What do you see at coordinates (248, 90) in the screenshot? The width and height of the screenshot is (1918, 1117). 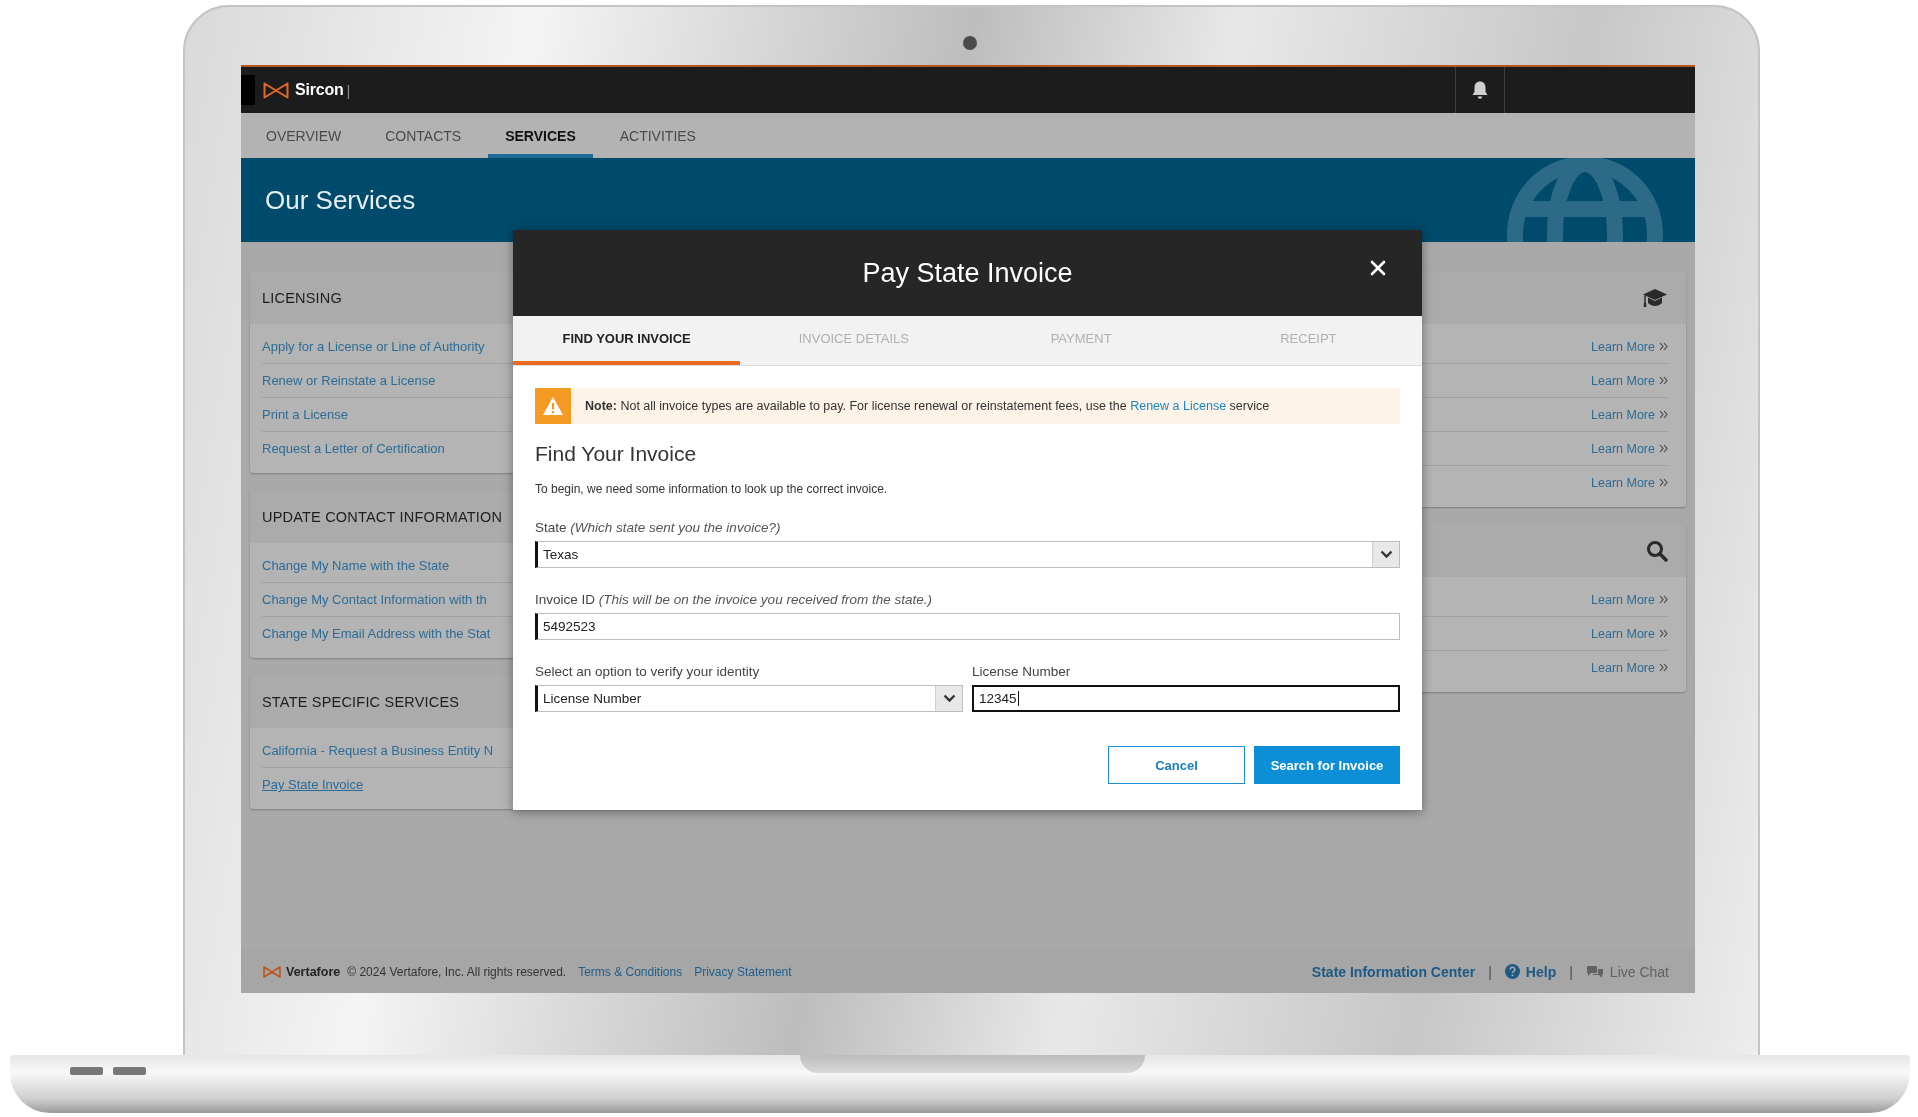 I see `header-block` at bounding box center [248, 90].